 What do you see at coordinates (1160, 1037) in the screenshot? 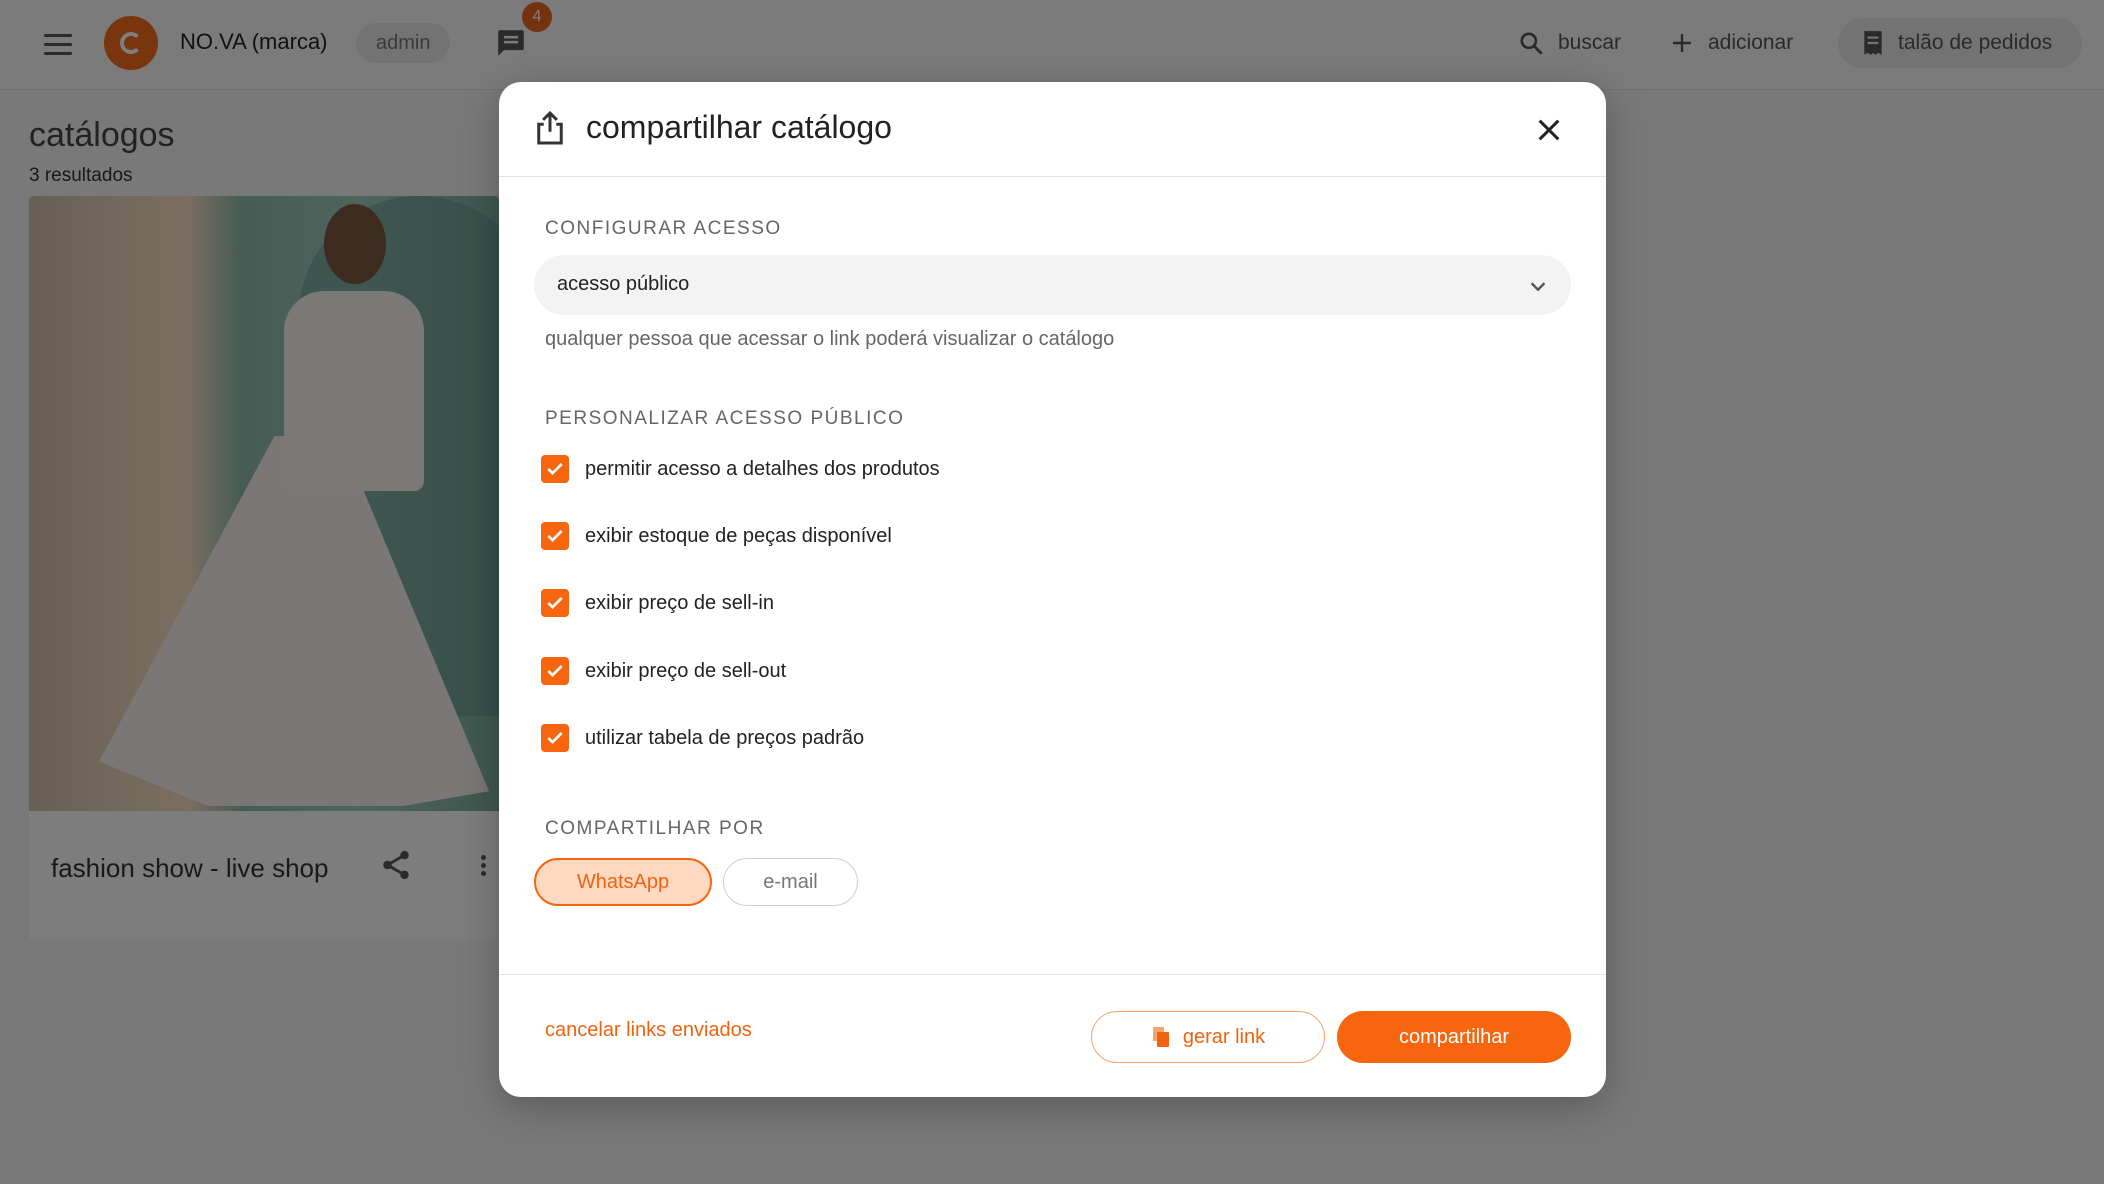
I see `copy-icon` at bounding box center [1160, 1037].